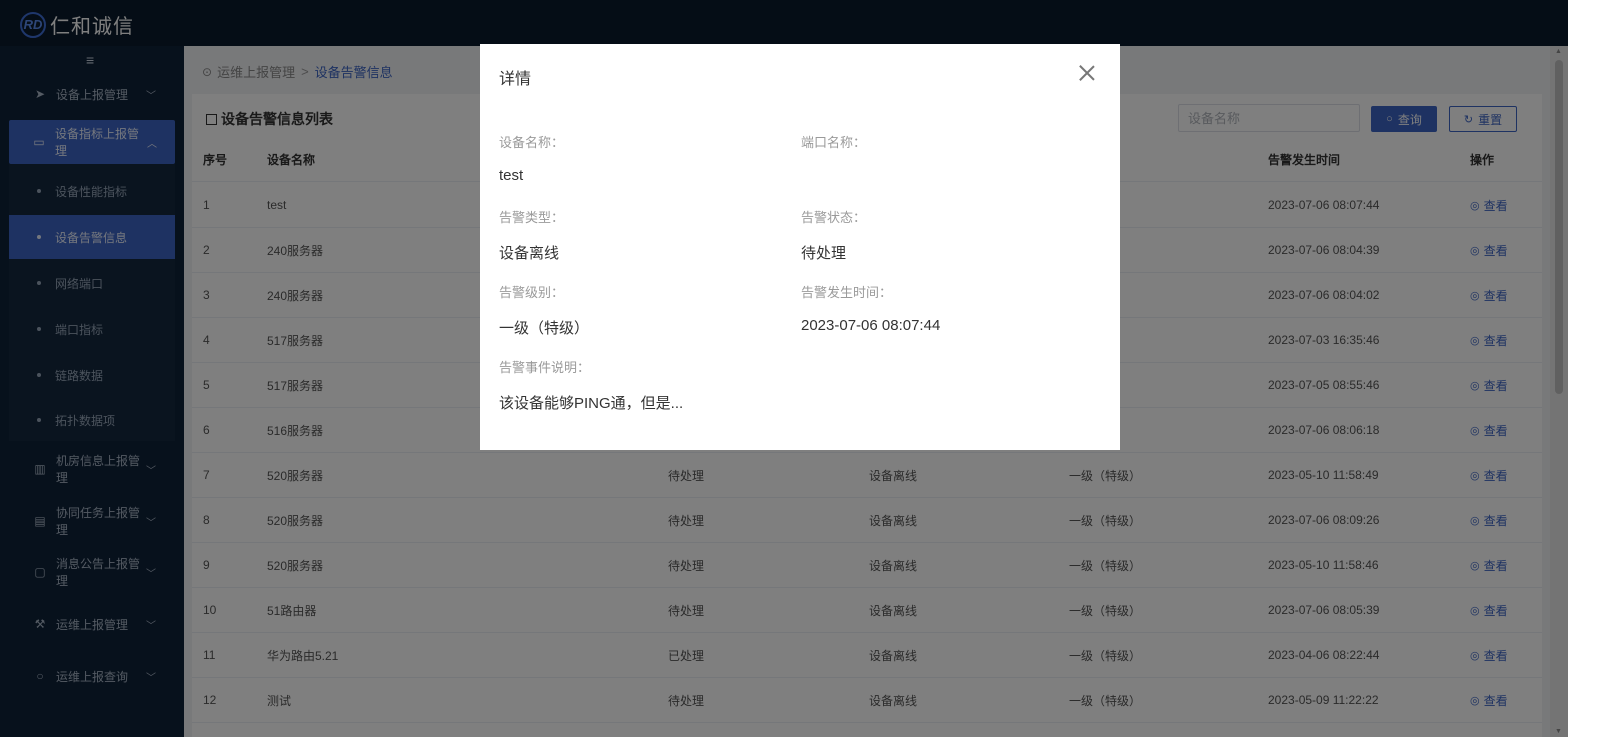 The image size is (1600, 737). What do you see at coordinates (824, 253) in the screenshot?
I see `alarm-state-value: 待处理` at bounding box center [824, 253].